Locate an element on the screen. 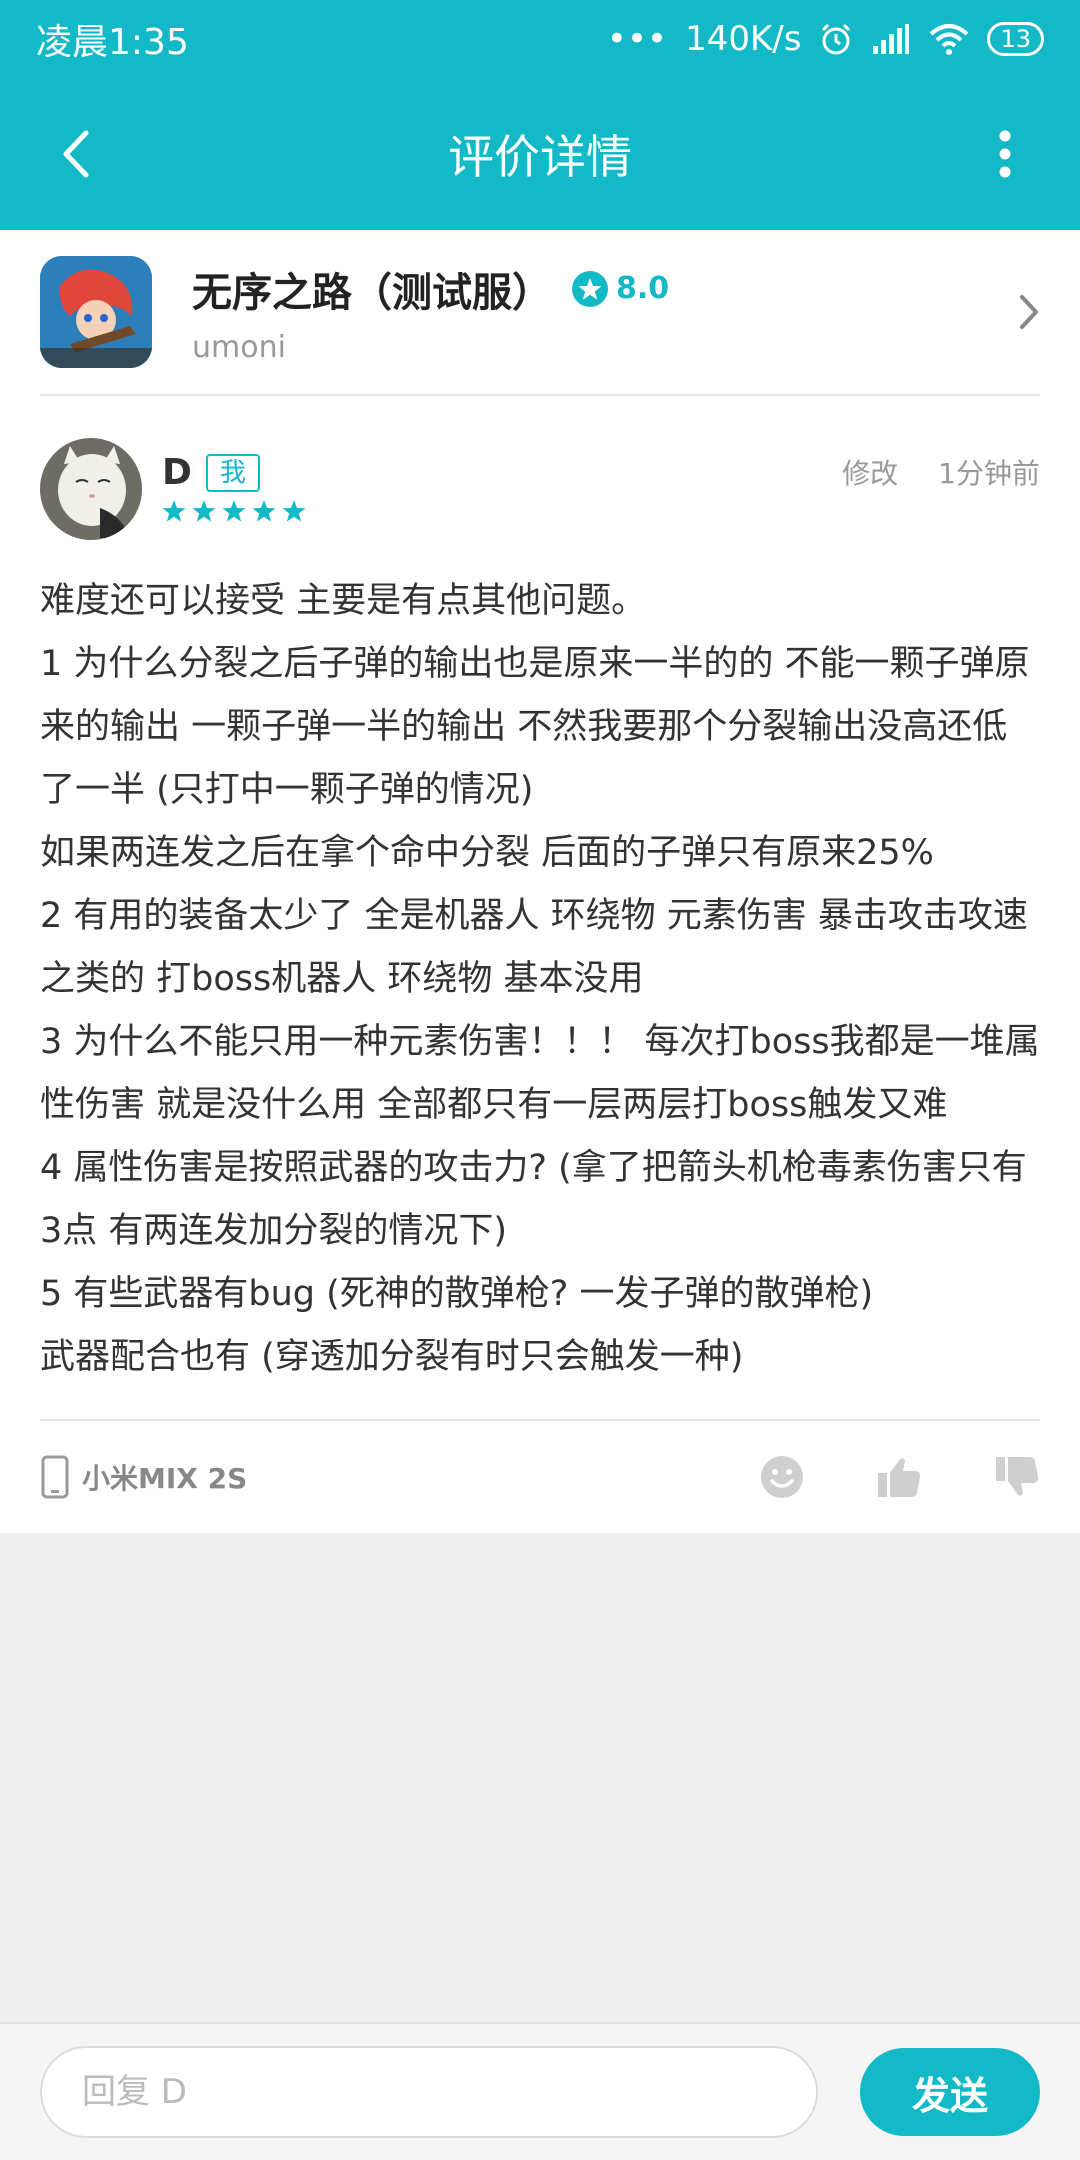 Image resolution: width=1080 pixels, height=2160 pixels. review-meta: 修改 1分钟前 is located at coordinates (941, 472).